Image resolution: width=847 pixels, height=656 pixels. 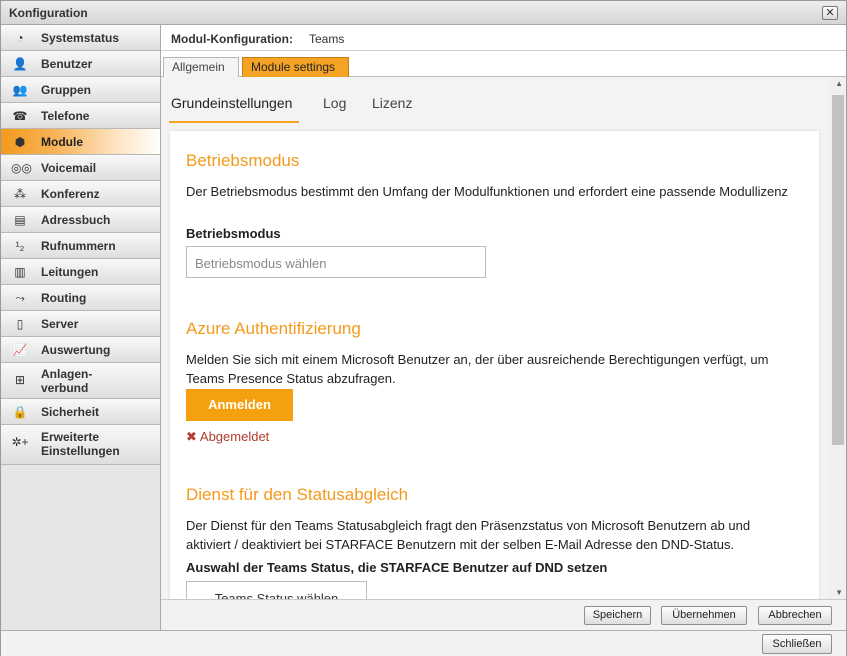 I want to click on module-header-label: Modul-Konfiguration:, so click(x=232, y=39).